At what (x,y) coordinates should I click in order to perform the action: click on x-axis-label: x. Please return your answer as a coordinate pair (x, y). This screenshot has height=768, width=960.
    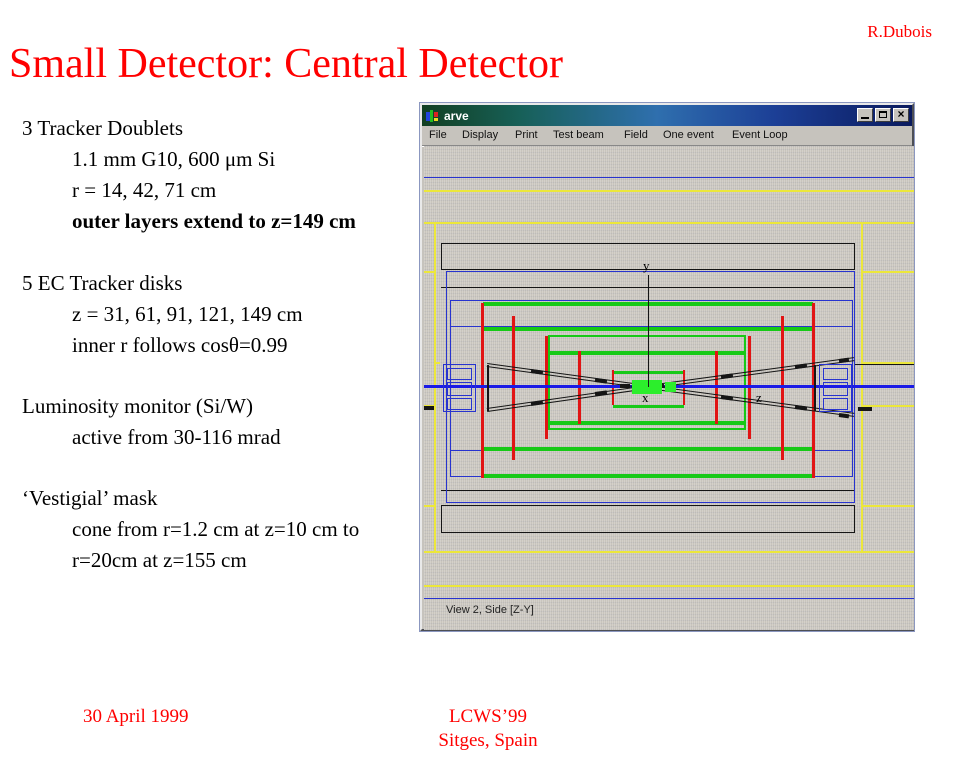
    Looking at the image, I should click on (645, 397).